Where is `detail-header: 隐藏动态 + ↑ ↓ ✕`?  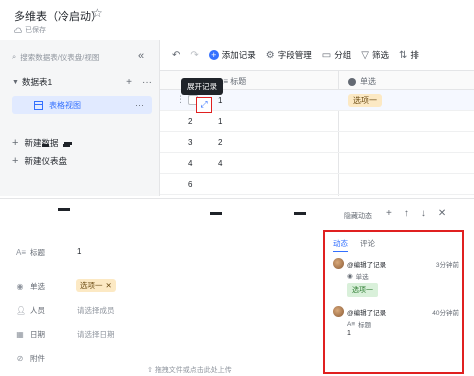 detail-header: 隐藏动态 + ↑ ↓ ✕ is located at coordinates (237, 214).